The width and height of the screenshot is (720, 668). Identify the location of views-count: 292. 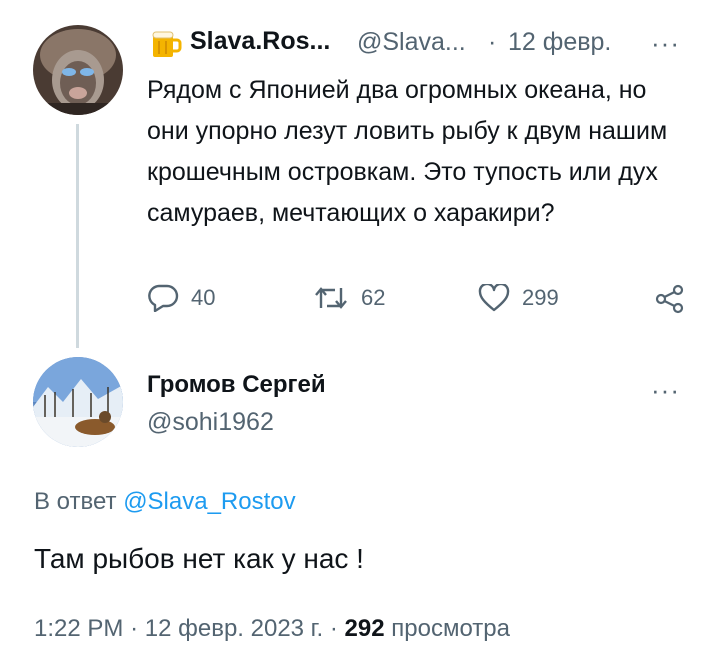
(364, 628).